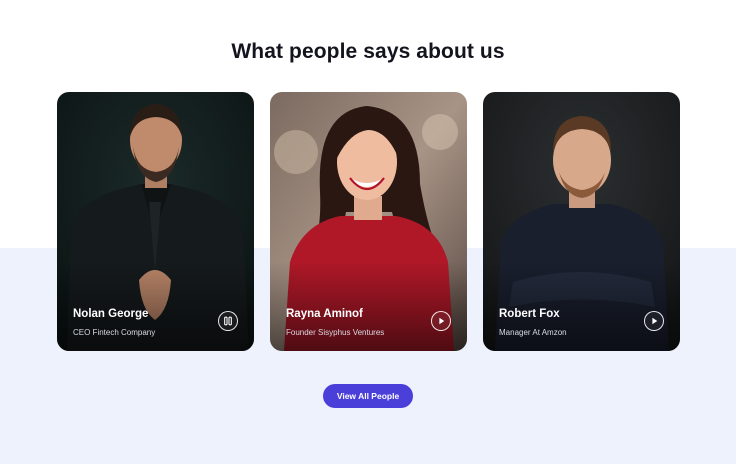 Image resolution: width=736 pixels, height=464 pixels. I want to click on person-role: Manager At Amzon, so click(533, 332).